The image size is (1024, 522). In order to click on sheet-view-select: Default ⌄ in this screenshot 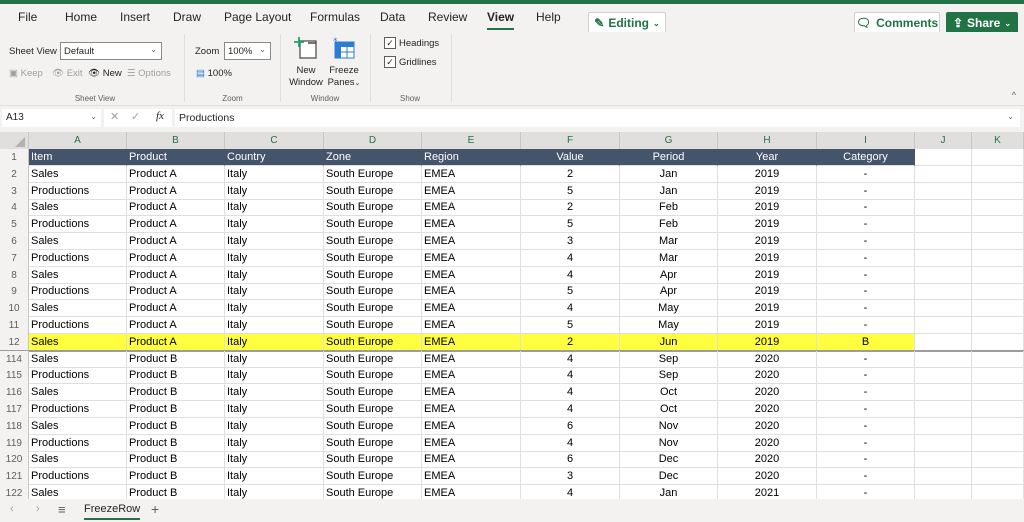, I will do `click(111, 51)`.